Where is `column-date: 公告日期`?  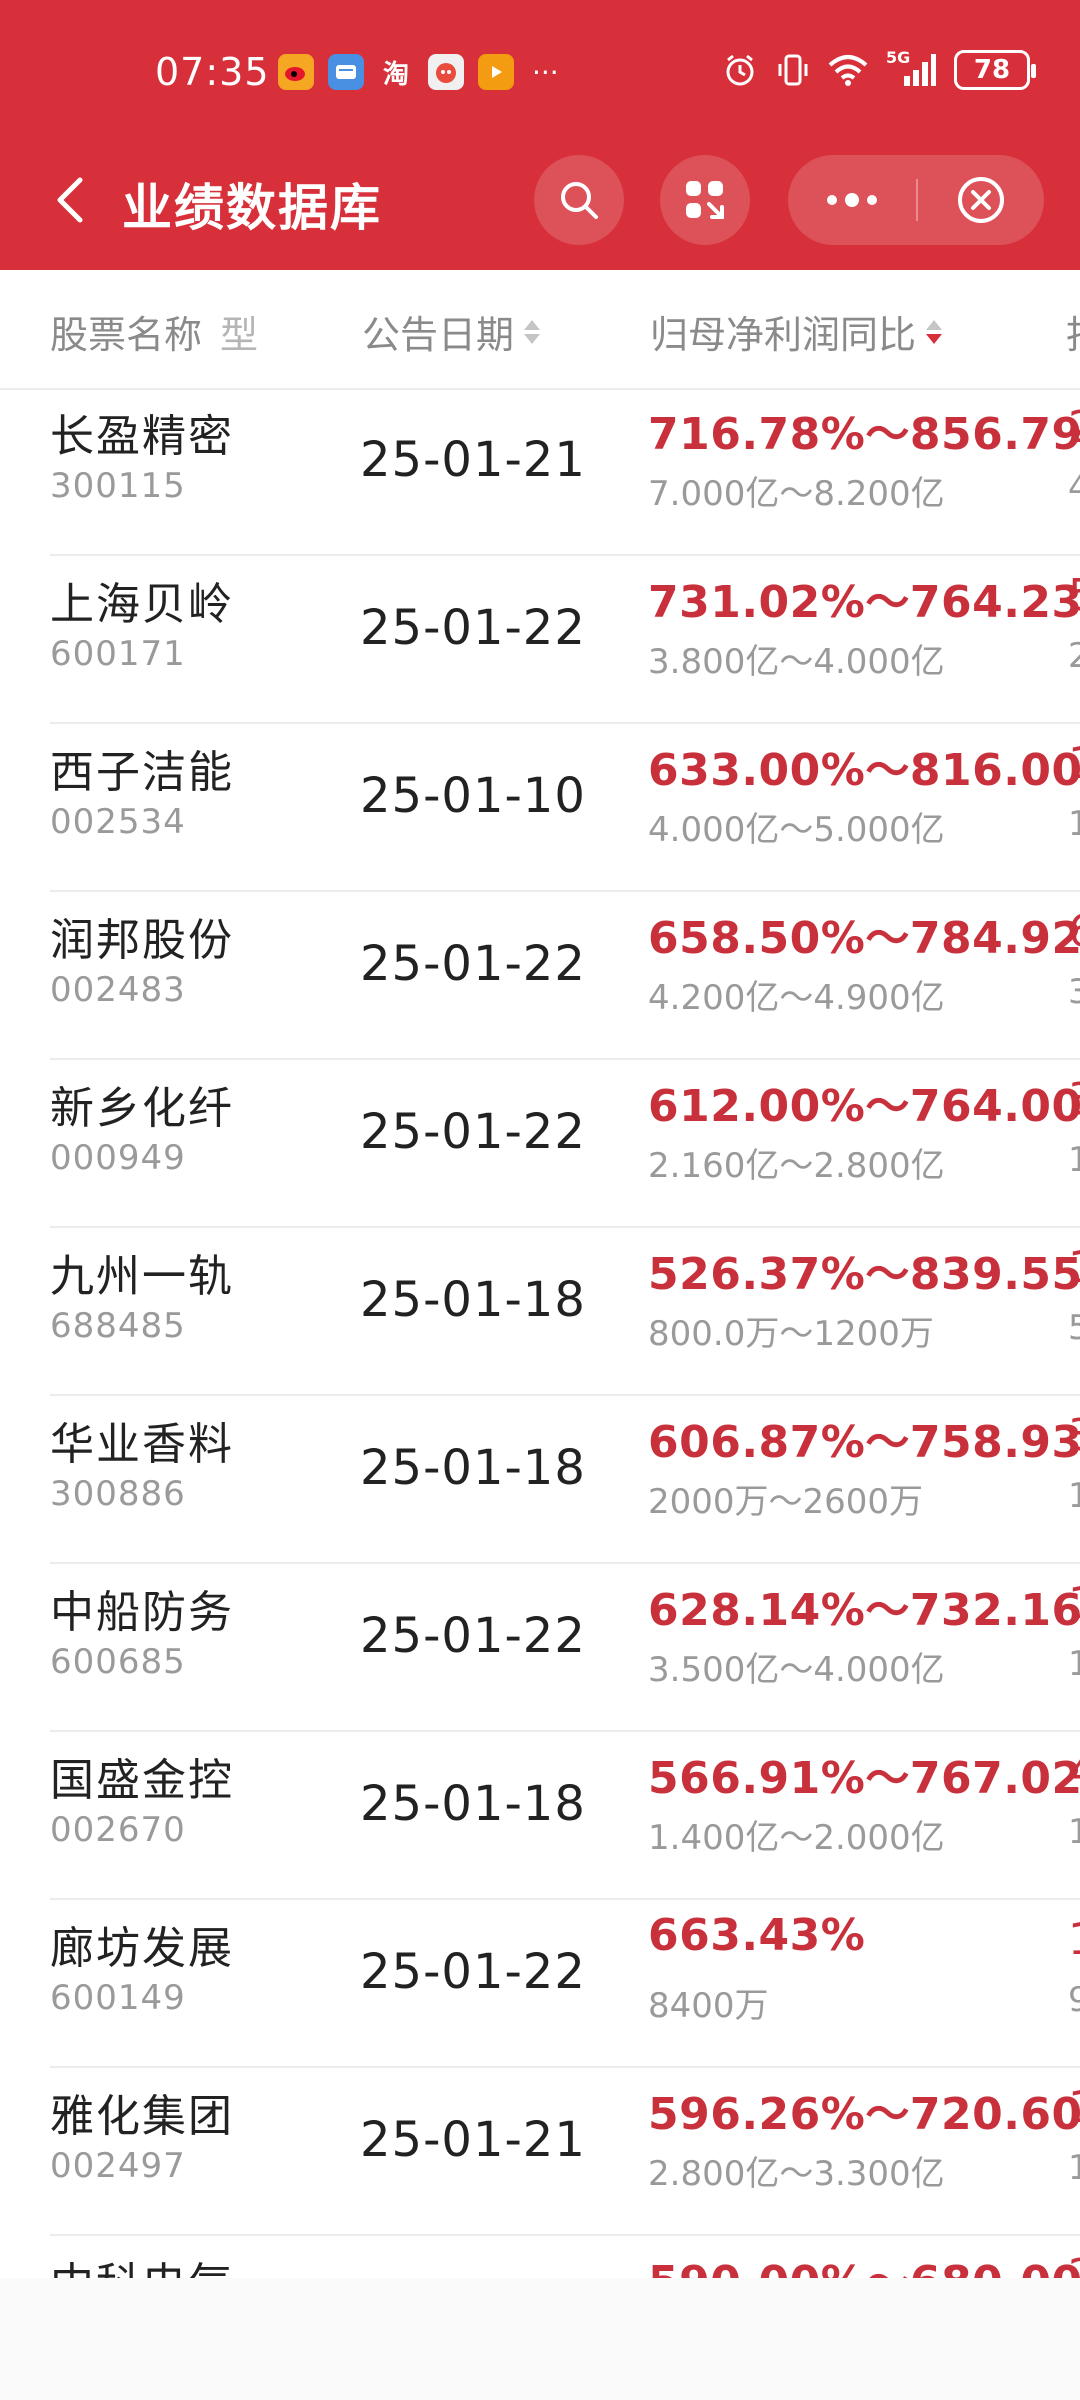 column-date: 公告日期 is located at coordinates (451, 331).